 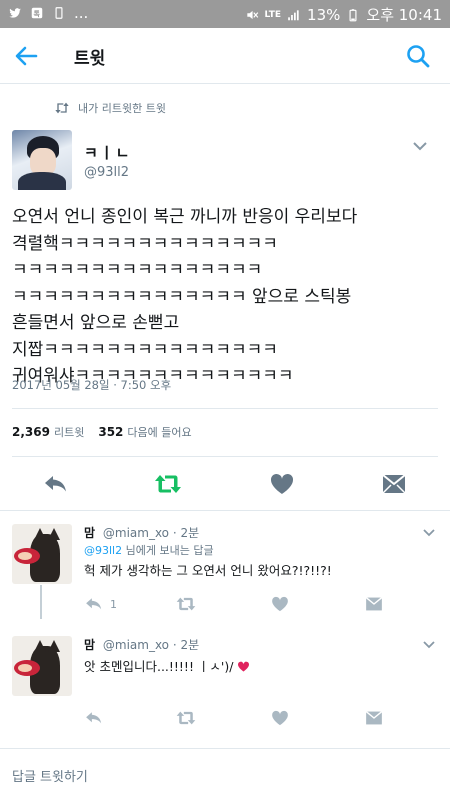 I want to click on reply-text: 헉 제가 생각하는 그 오연서 언니 왔어요?!?!!?!, so click(x=208, y=570).